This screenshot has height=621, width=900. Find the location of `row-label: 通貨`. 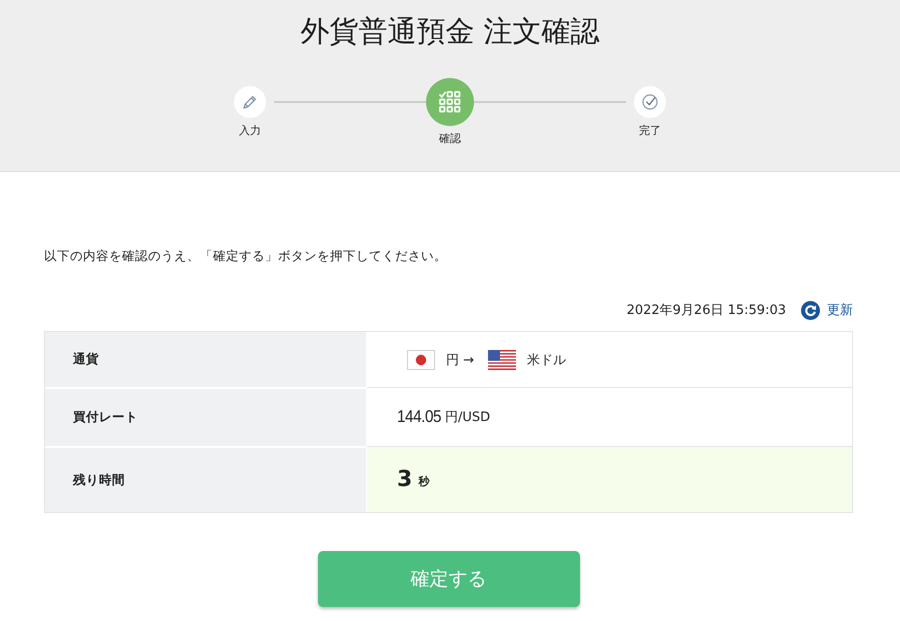

row-label: 通貨 is located at coordinates (206, 359).